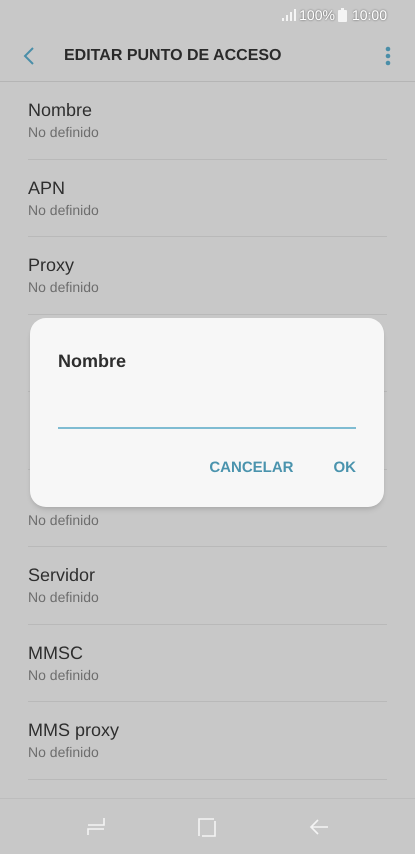  I want to click on setting-title: Servidor, so click(62, 576).